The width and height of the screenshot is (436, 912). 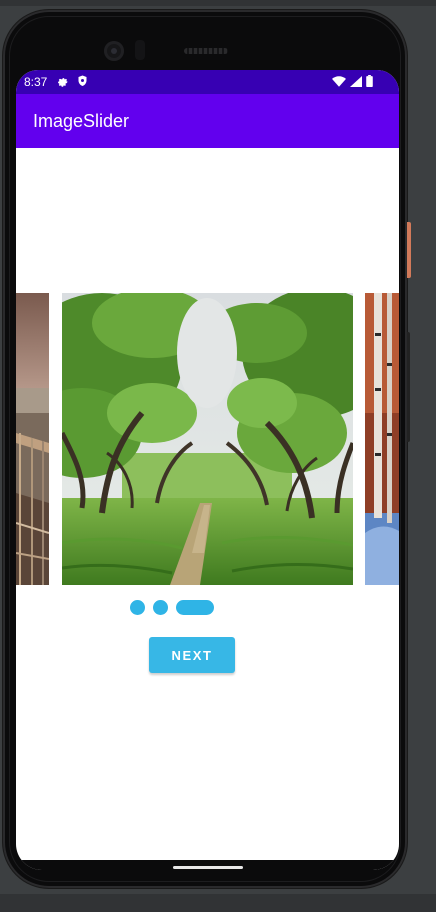 I want to click on slide-previous, so click(x=32, y=439).